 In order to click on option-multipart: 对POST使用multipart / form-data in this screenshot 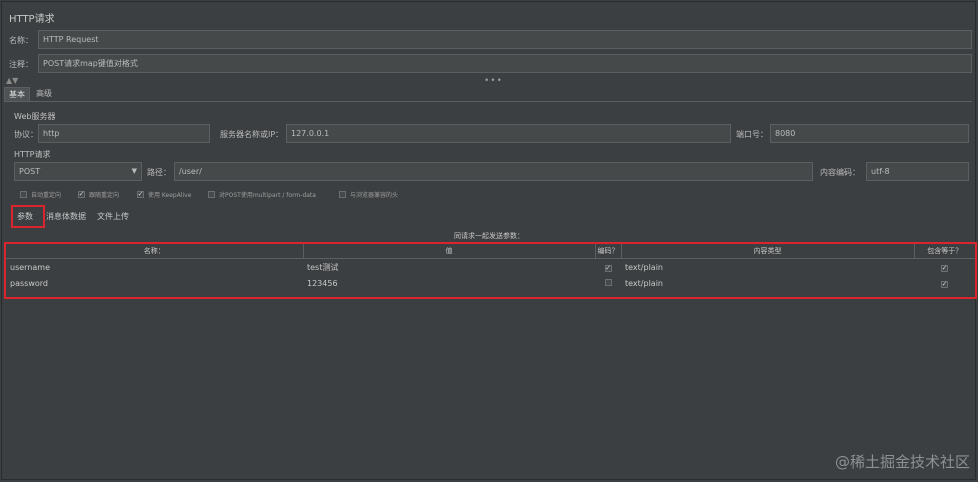, I will do `click(262, 194)`.